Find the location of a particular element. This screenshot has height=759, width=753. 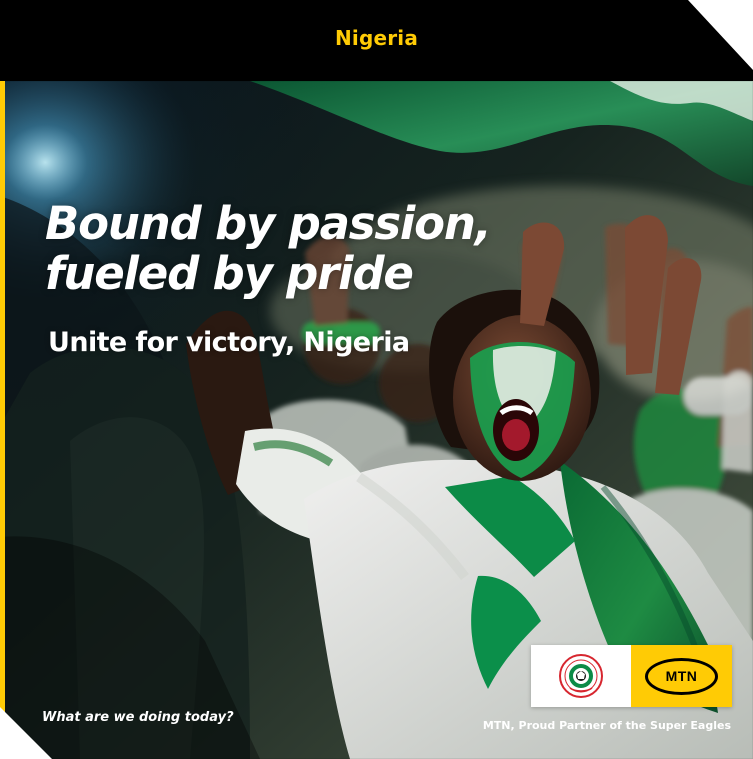

campaign-subheadline: Unite for victory, Nigeria is located at coordinates (229, 342).